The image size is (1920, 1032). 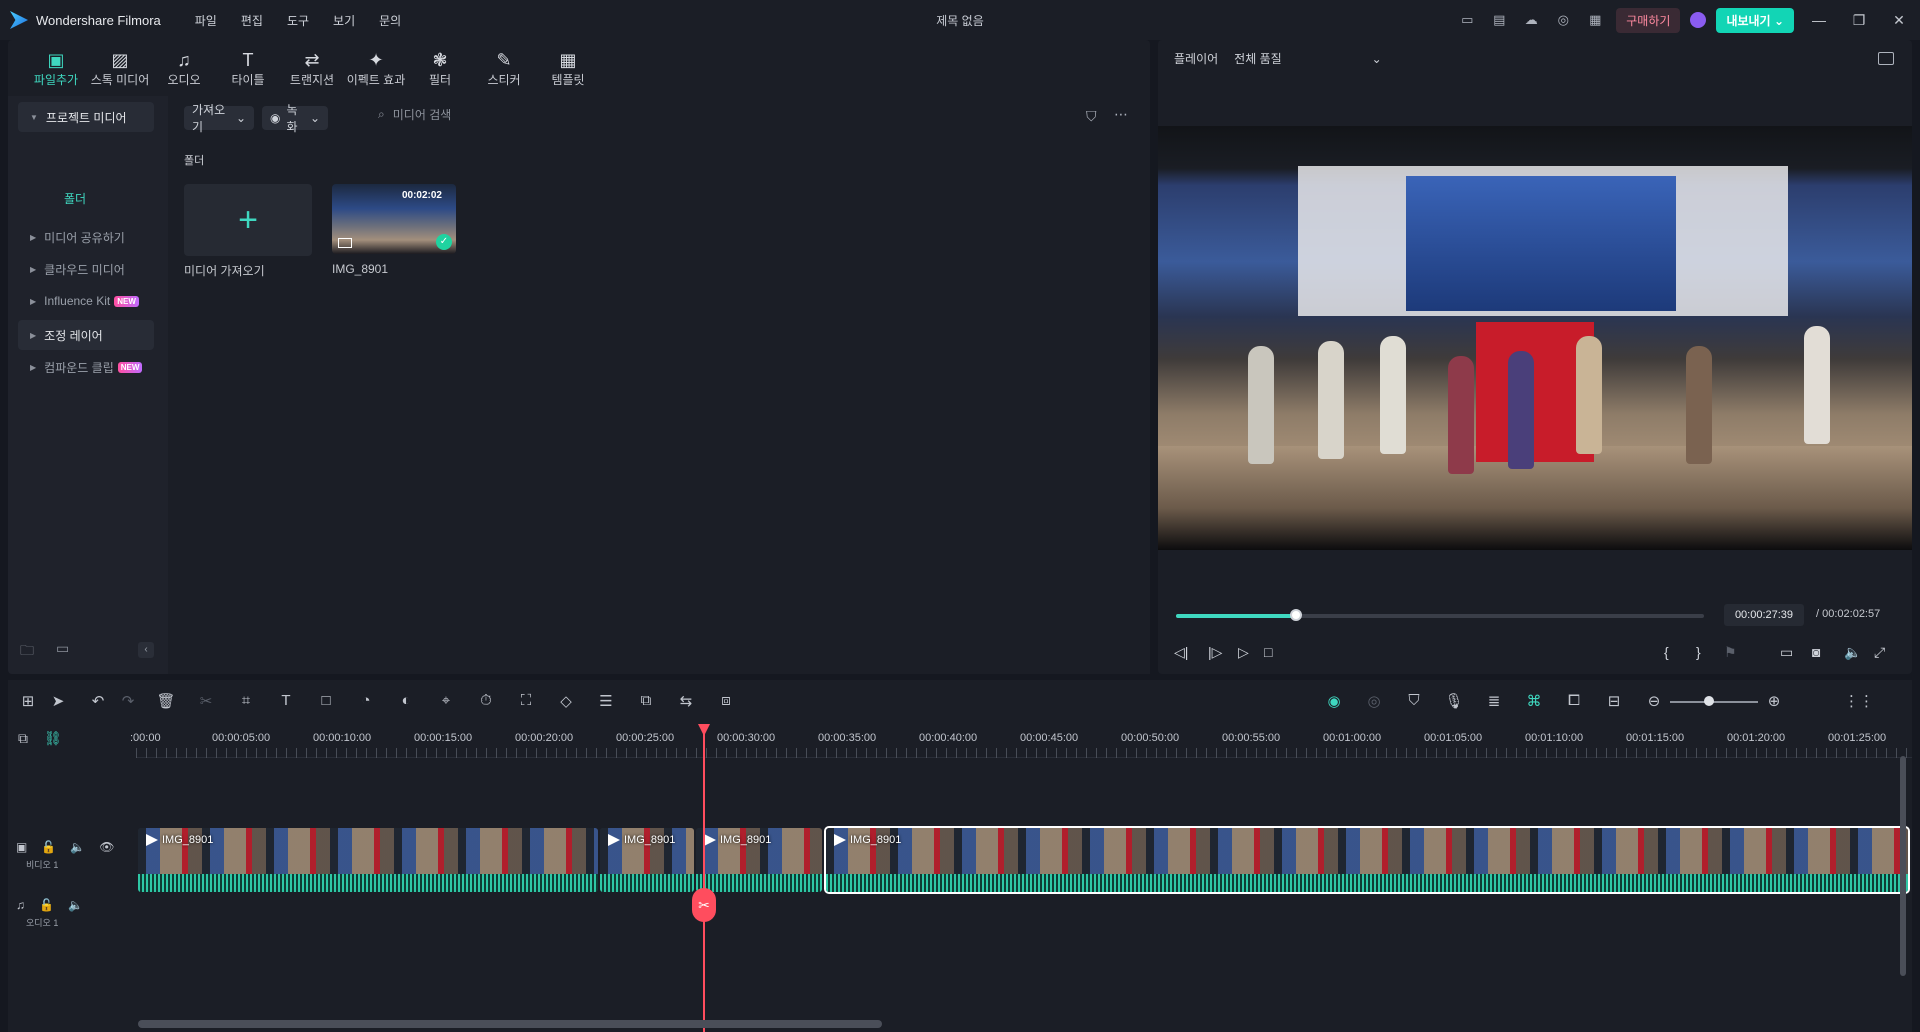 I want to click on zoom-in-icon: ⊕, so click(x=1774, y=701).